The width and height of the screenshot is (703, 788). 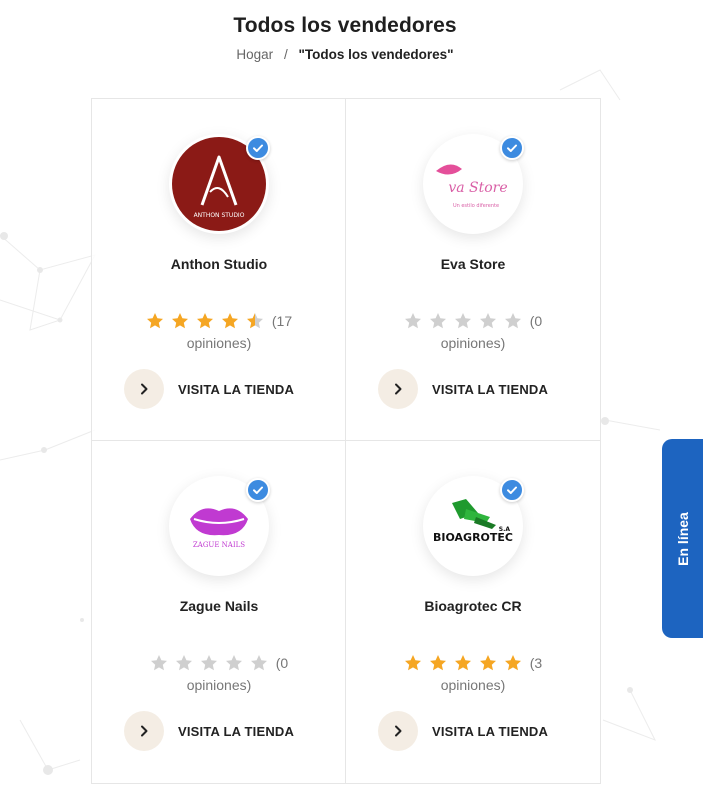 I want to click on svg-text: ZAGUE NAILS, so click(x=219, y=545).